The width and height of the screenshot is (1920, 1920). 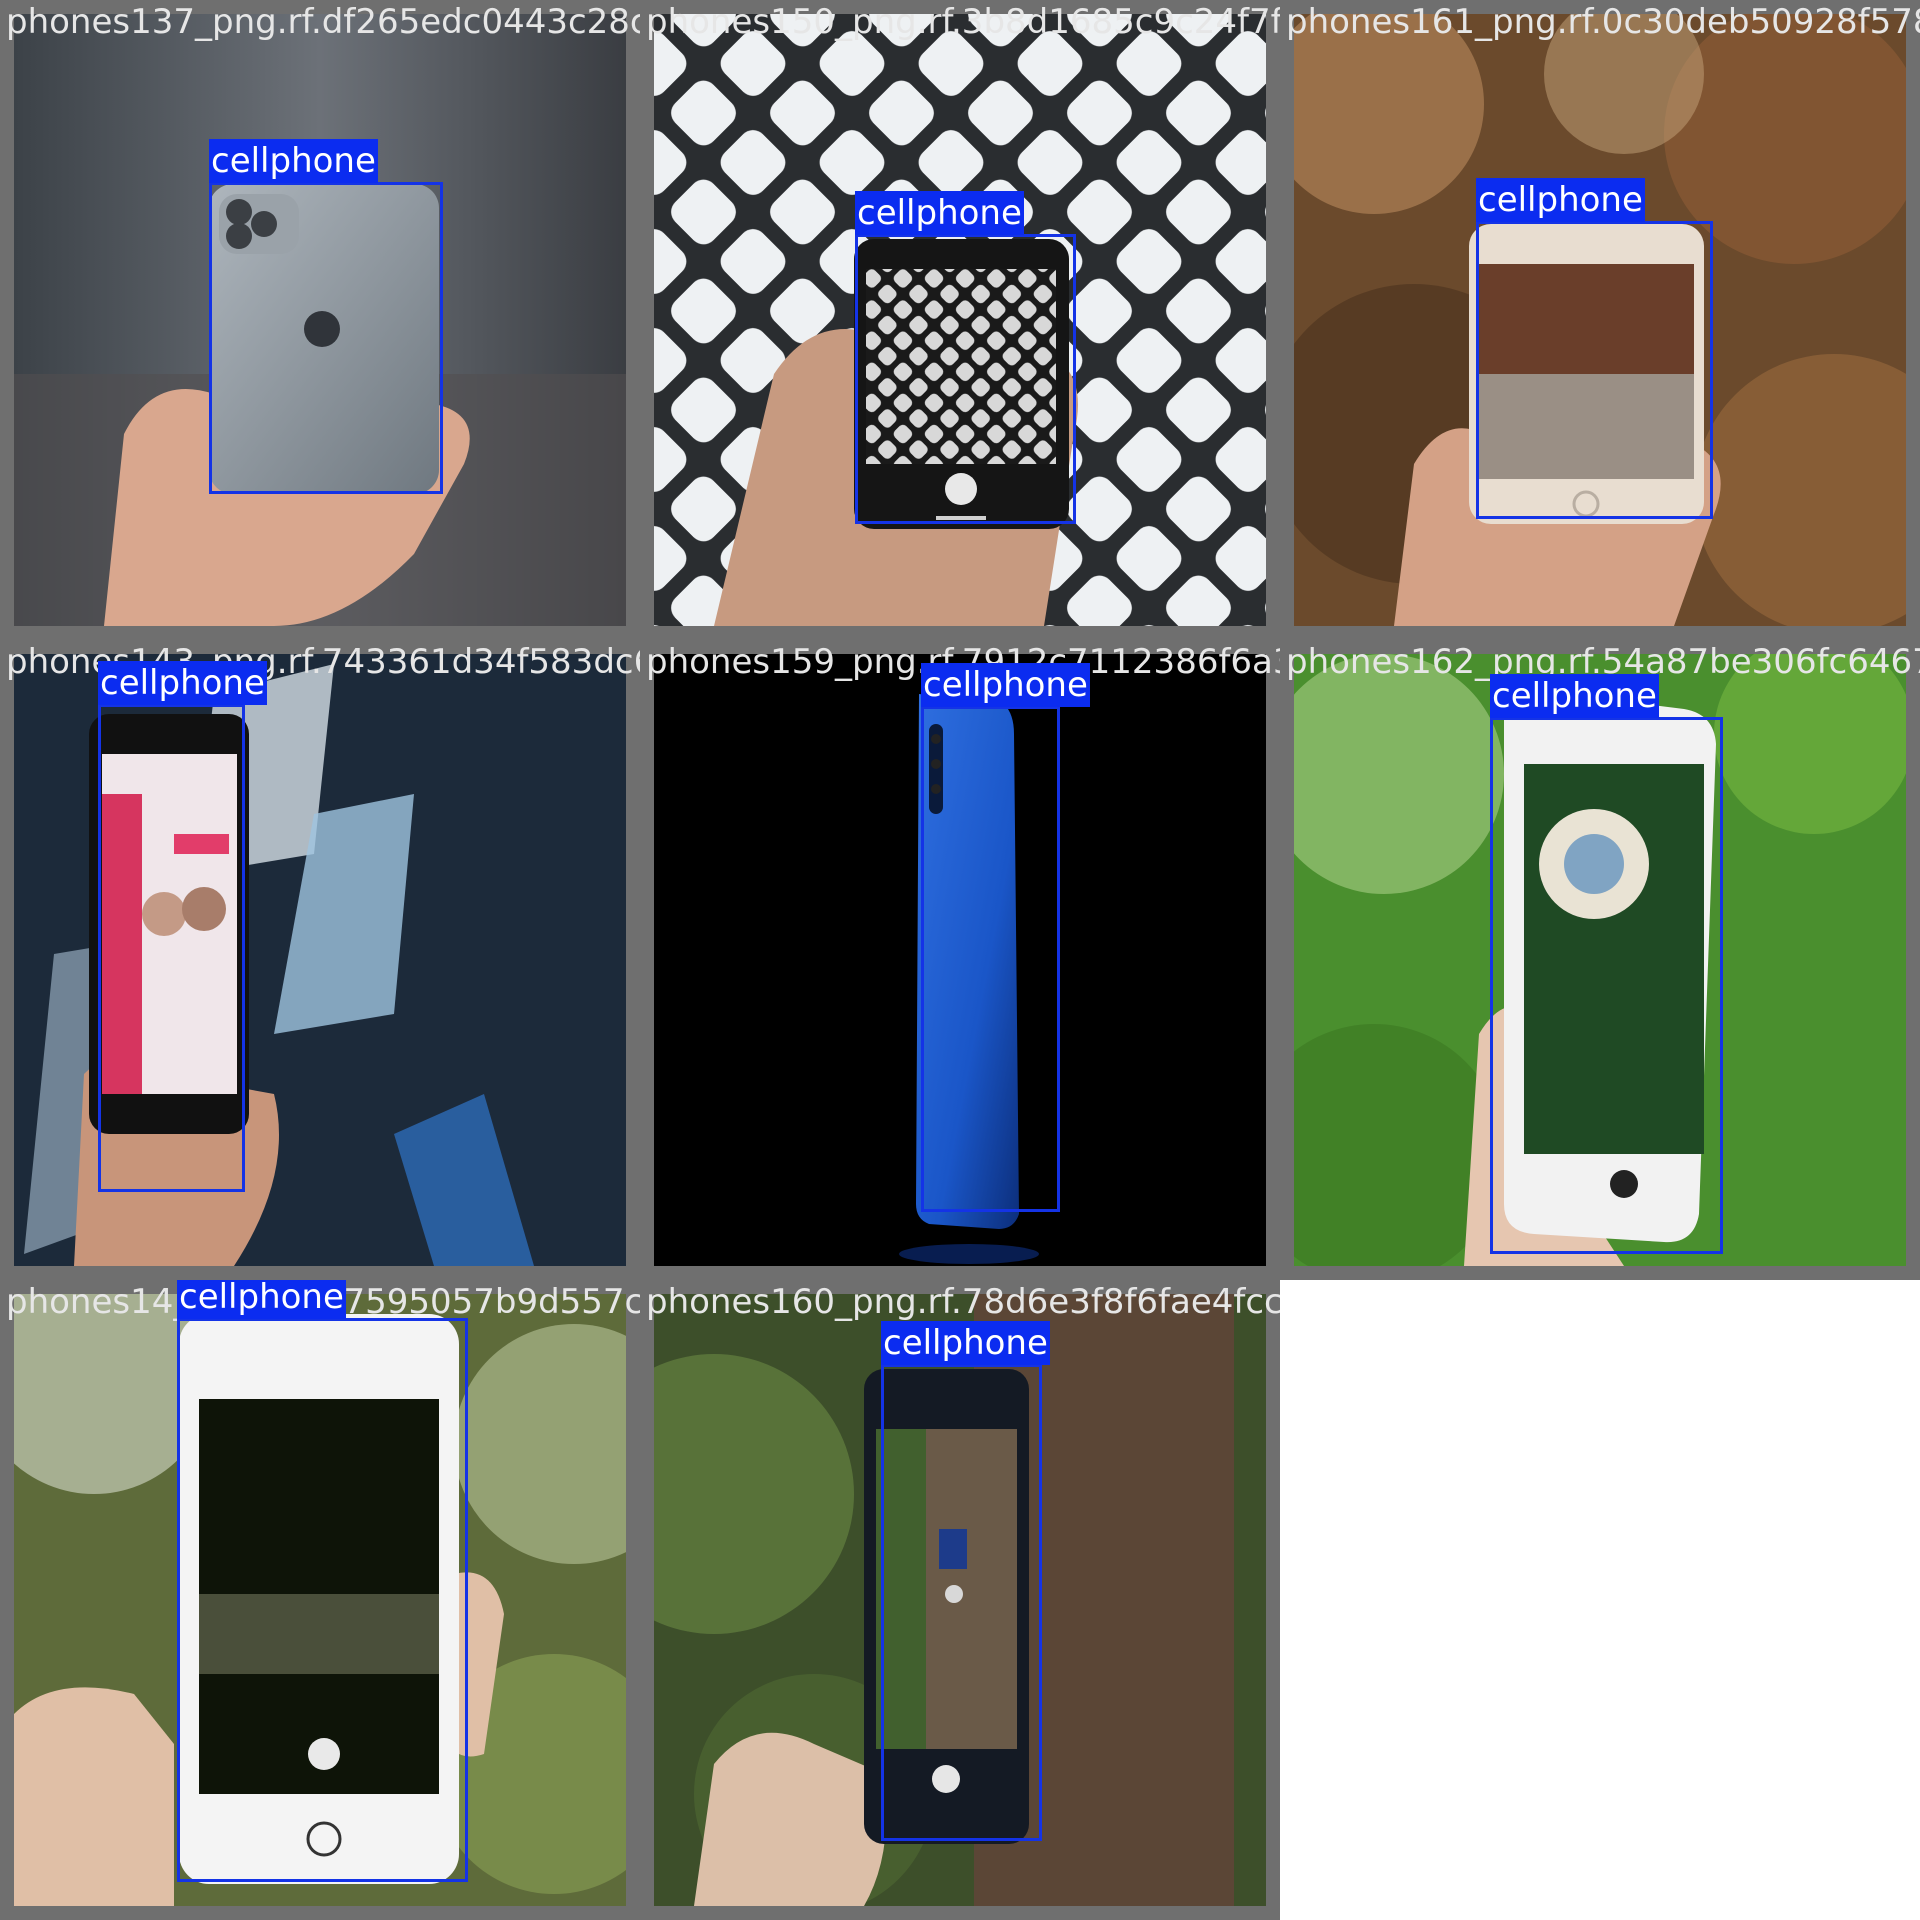 What do you see at coordinates (323, 22) in the screenshot?
I see `image-filename: phones137_png.rf.df265edc0443c28c3fbb9e3` at bounding box center [323, 22].